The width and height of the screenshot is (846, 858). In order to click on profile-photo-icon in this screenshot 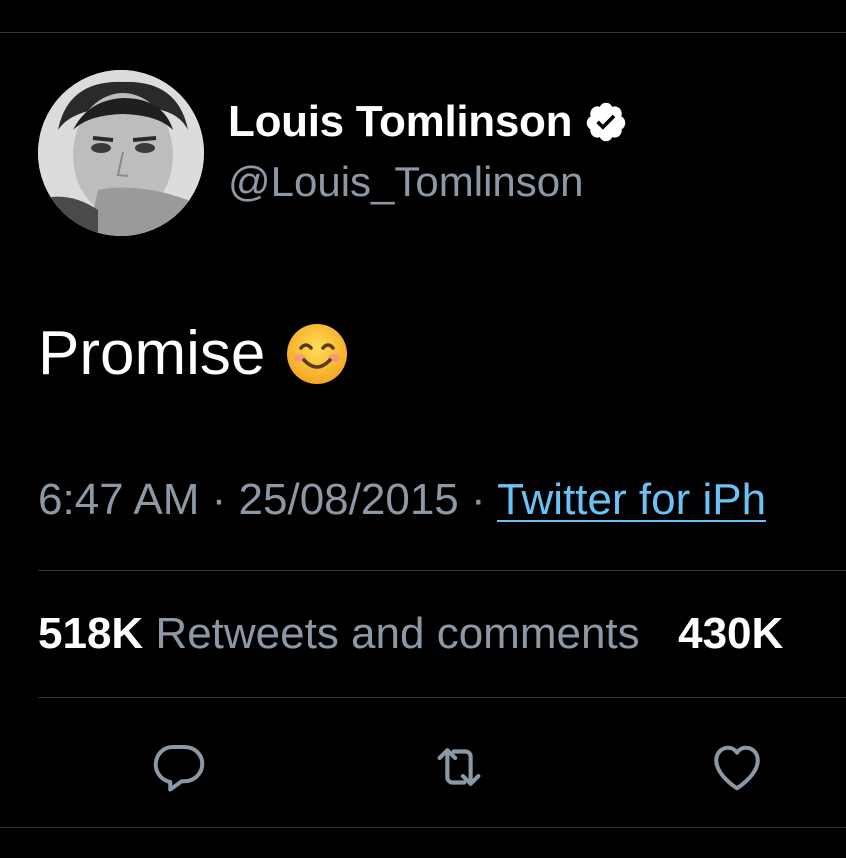, I will do `click(121, 153)`.